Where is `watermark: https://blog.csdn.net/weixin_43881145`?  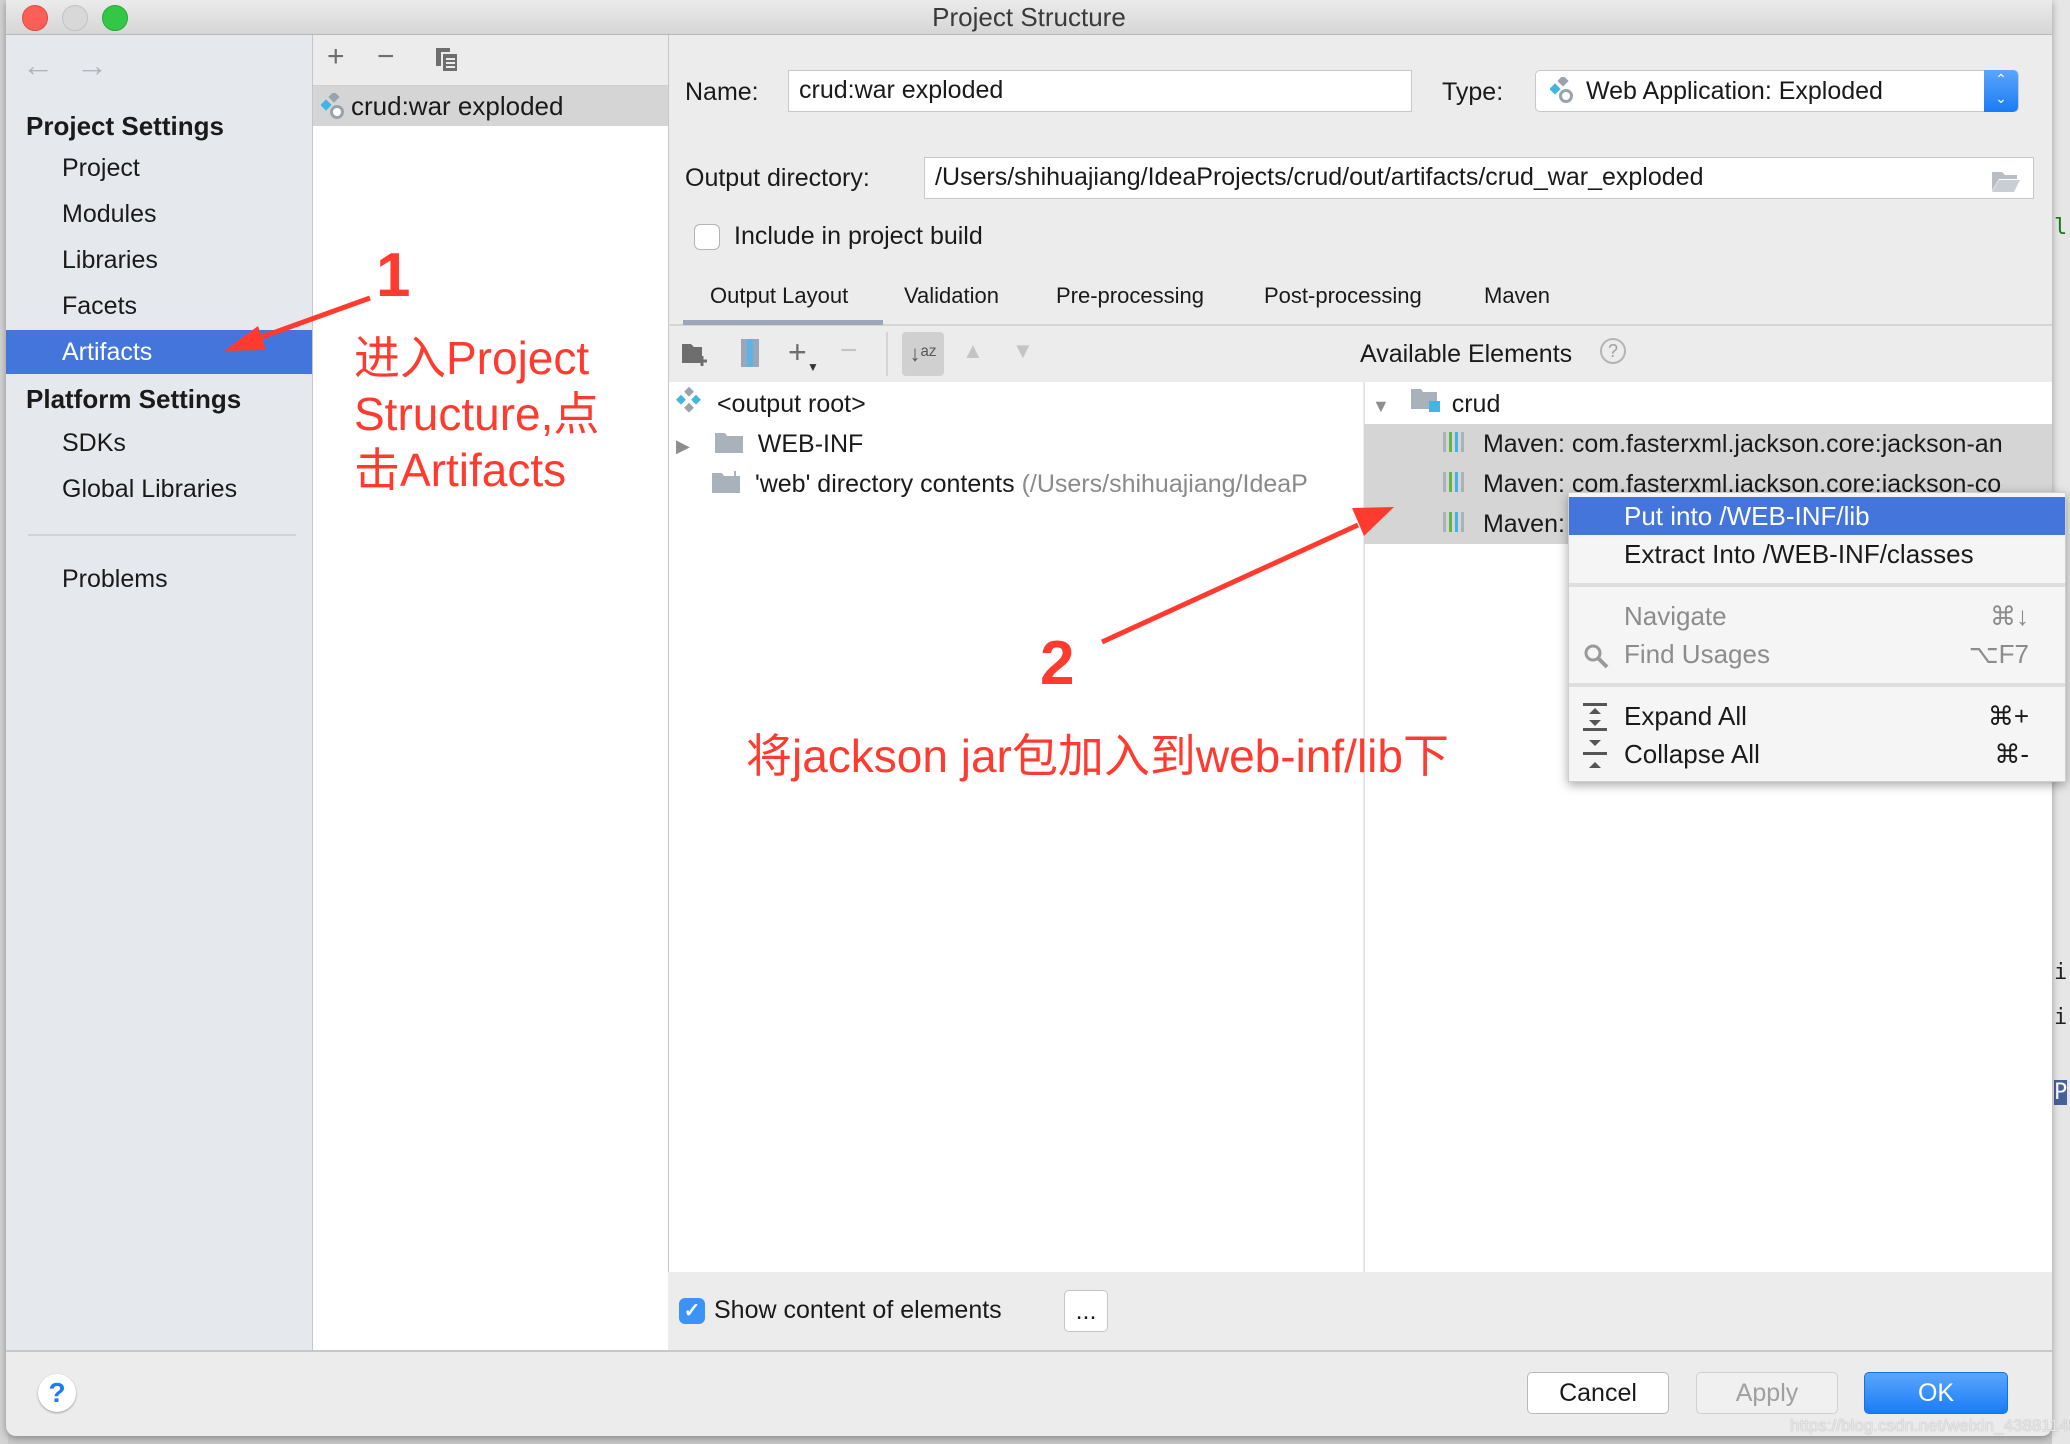
watermark: https://blog.csdn.net/weixin_43881145 is located at coordinates (1930, 1425).